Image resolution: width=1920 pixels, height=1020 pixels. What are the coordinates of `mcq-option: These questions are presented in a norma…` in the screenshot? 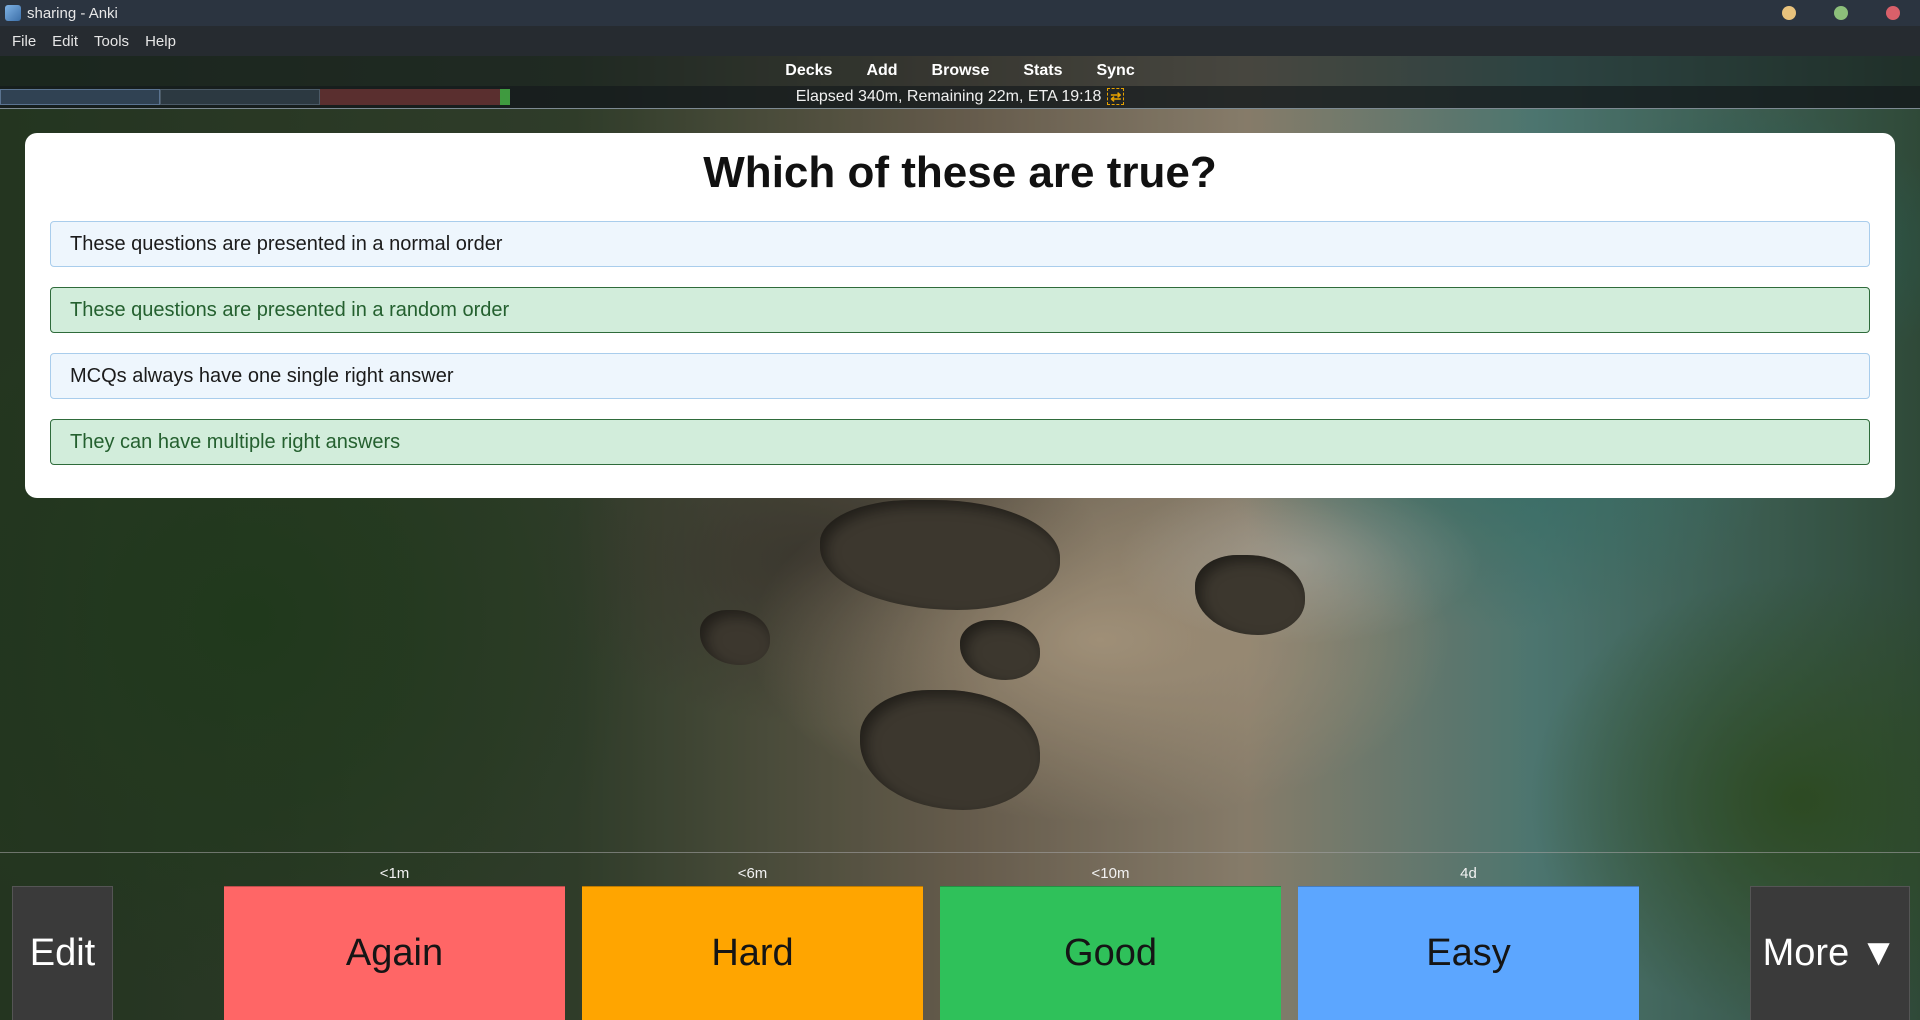 It's located at (960, 244).